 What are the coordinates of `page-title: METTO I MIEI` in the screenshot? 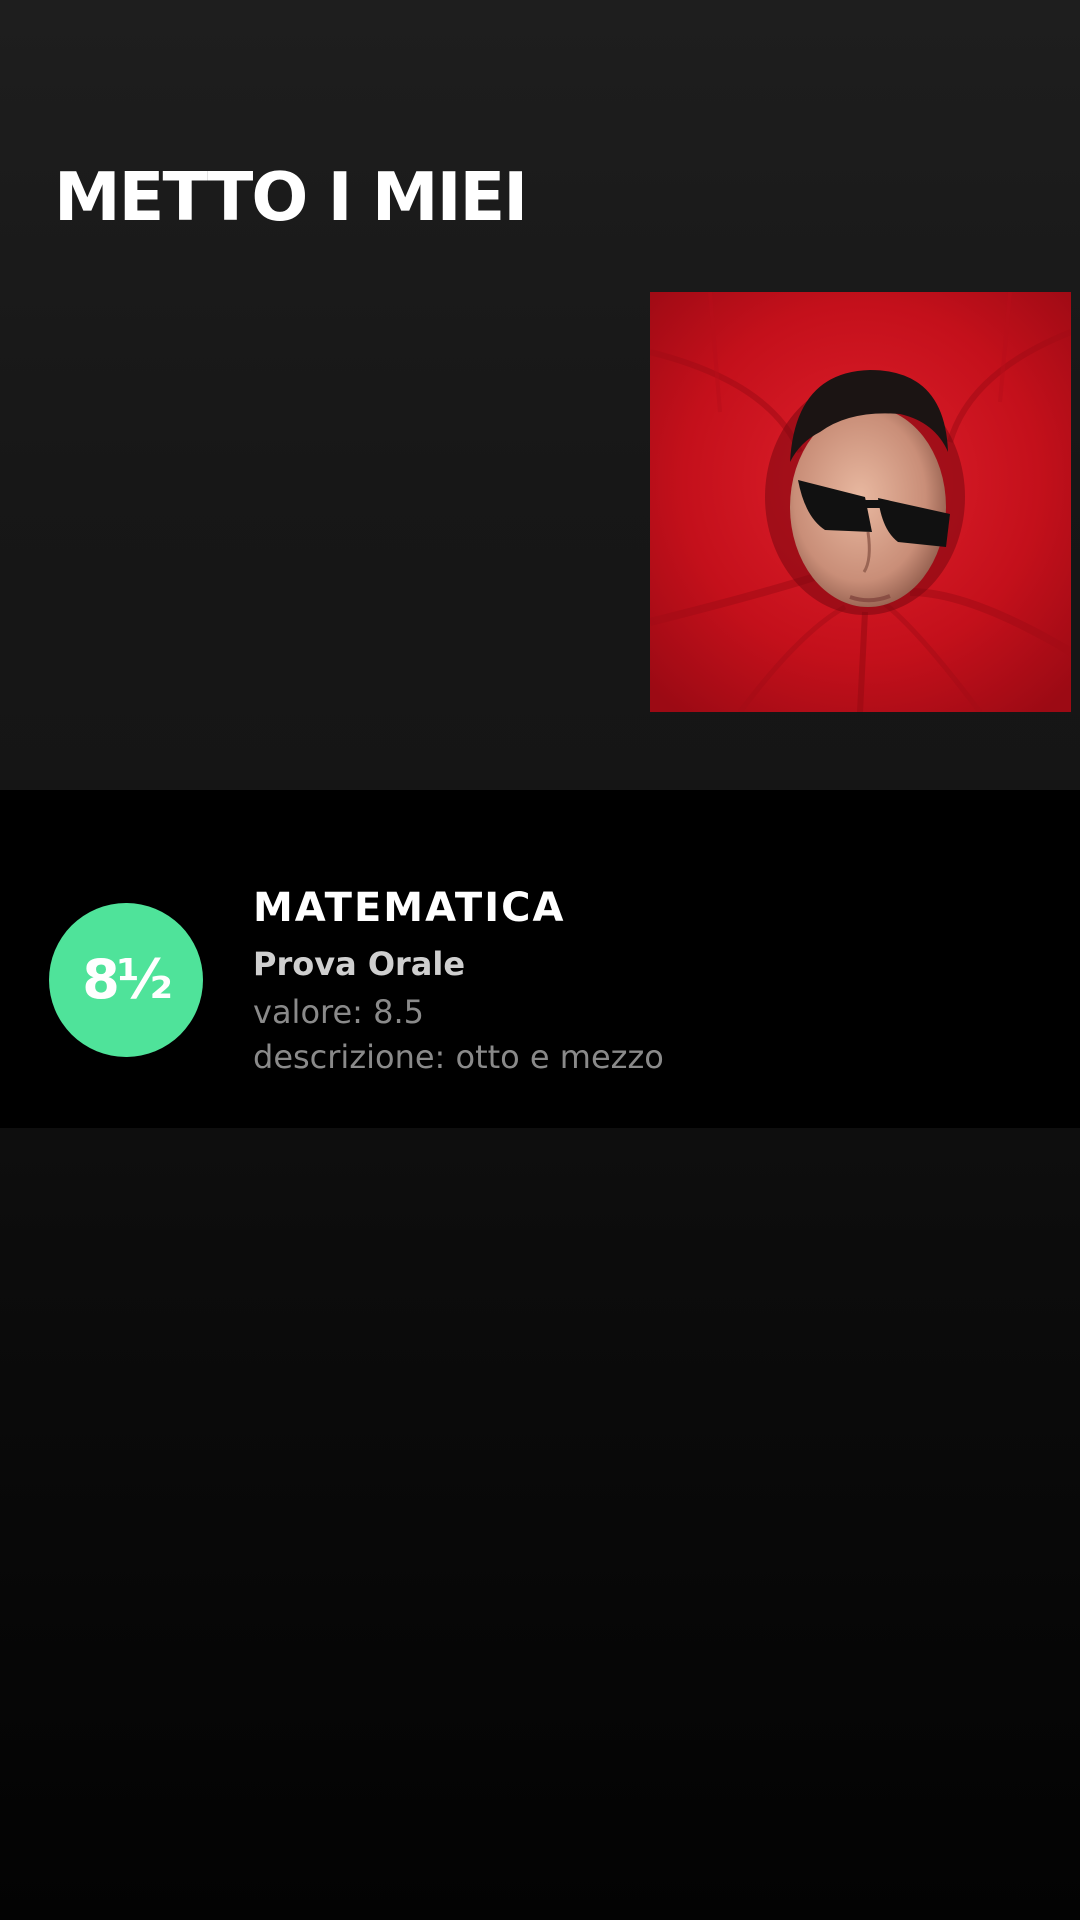 It's located at (291, 197).